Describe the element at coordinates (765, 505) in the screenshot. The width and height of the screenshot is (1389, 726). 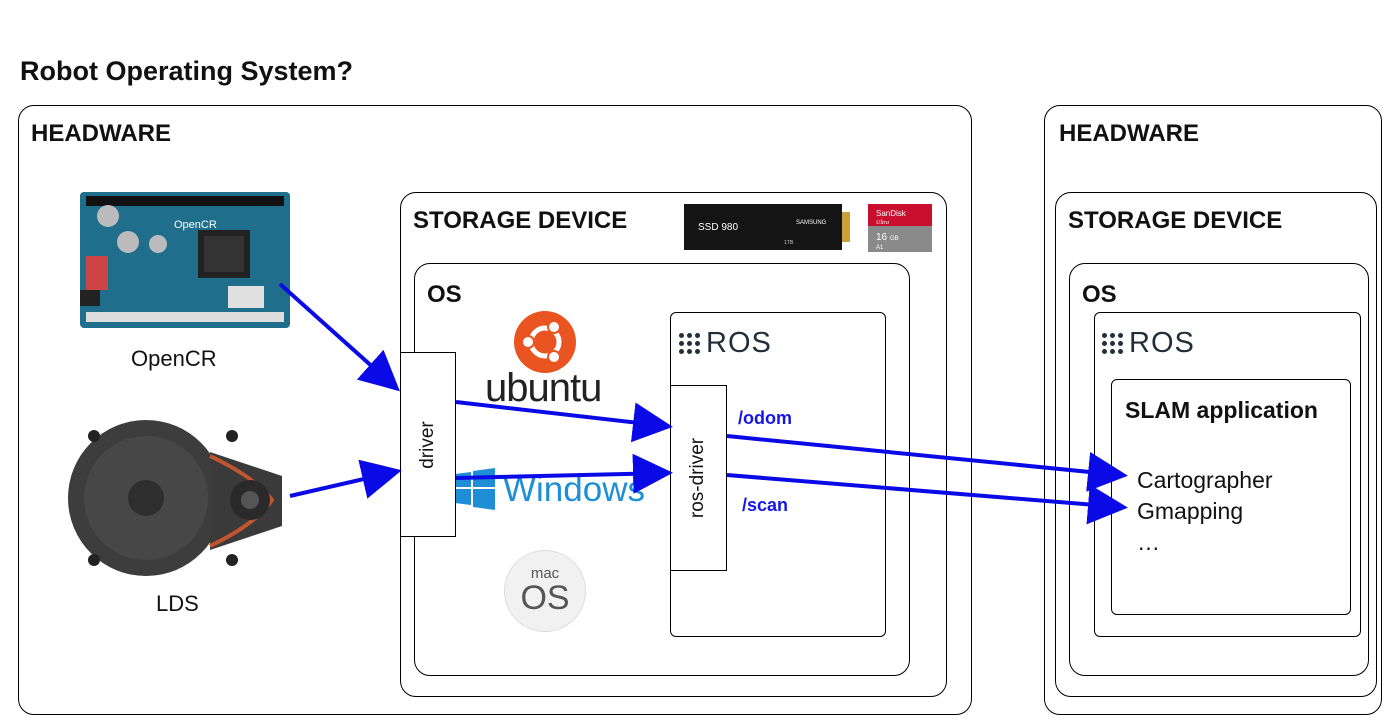
I see `topic-scan-label: /scan` at that location.